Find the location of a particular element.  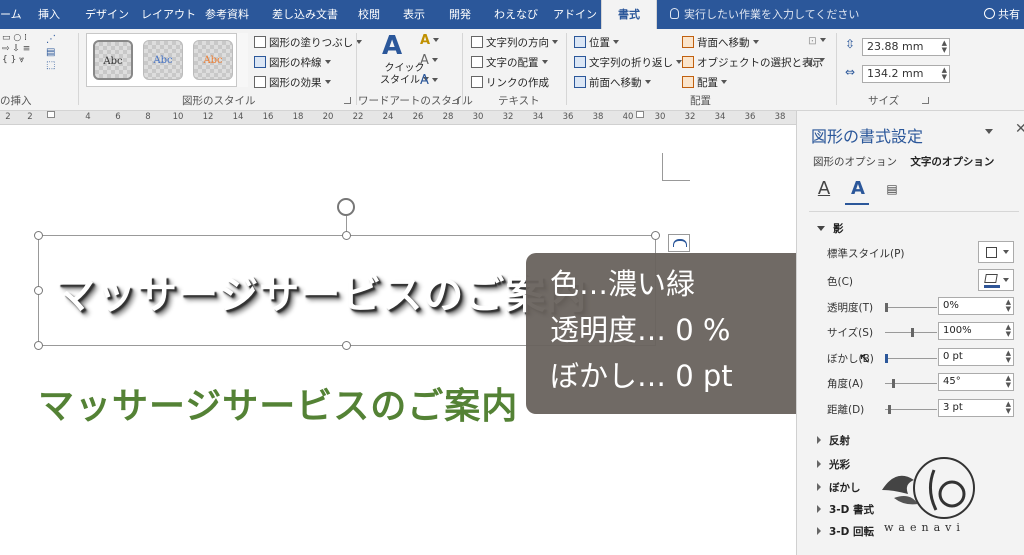

preset-dropdown is located at coordinates (996, 252).